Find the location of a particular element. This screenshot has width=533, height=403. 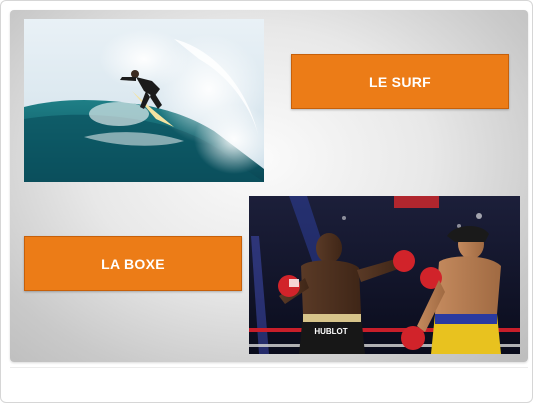

surf-label-text: LE SURF is located at coordinates (400, 81).